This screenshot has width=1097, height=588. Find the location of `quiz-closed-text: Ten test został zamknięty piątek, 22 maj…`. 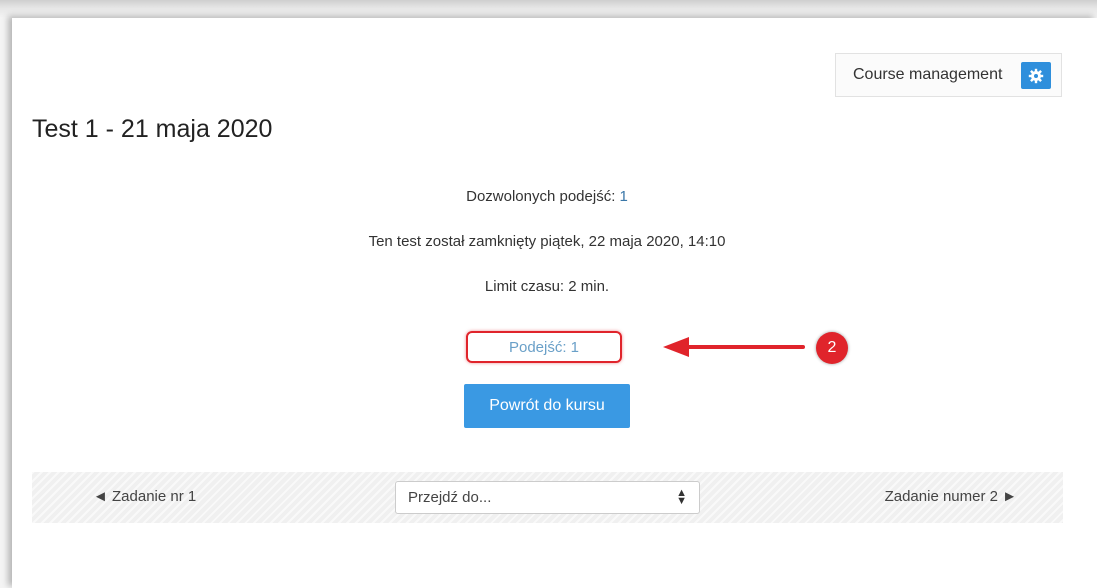

quiz-closed-text: Ten test został zamknięty piątek, 22 maj… is located at coordinates (547, 241).